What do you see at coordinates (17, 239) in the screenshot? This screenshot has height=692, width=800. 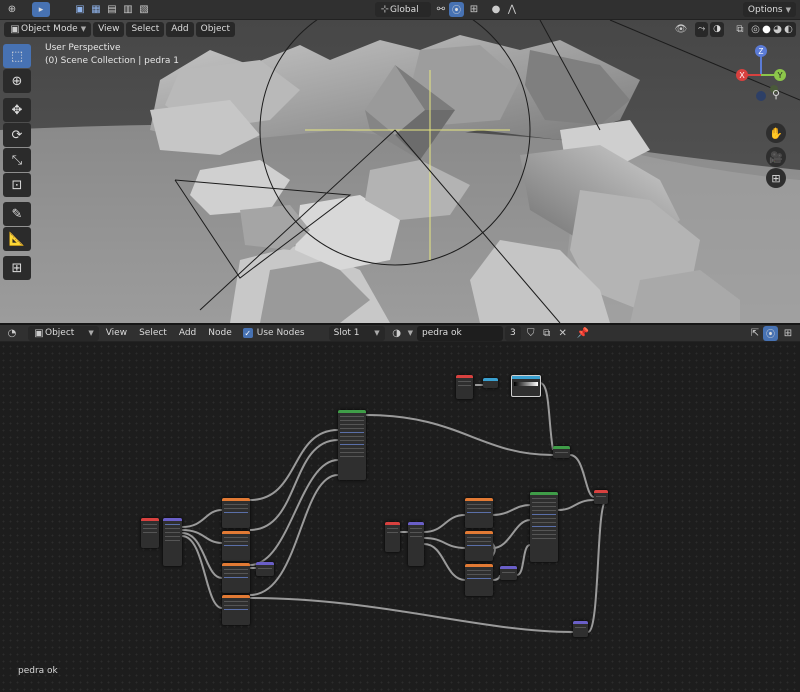 I see `measure-tool-icon: 📐` at bounding box center [17, 239].